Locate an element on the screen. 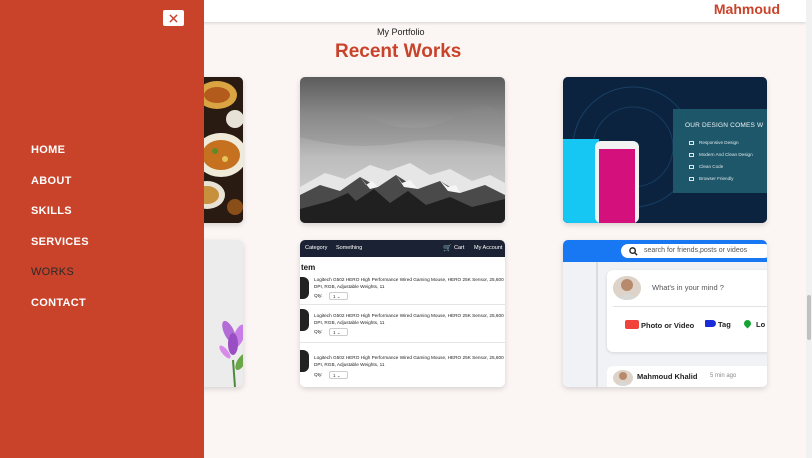 The height and width of the screenshot is (458, 812). side-nav: HOME ABOUT SKILLS SERVICES WORKS CONTACT is located at coordinates (60, 237).